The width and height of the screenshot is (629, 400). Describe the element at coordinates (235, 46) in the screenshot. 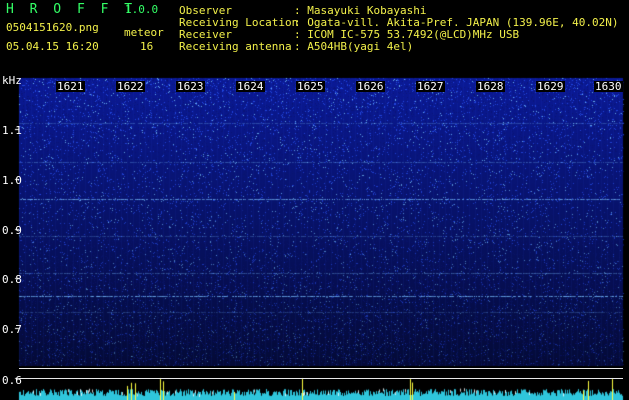

I see `antenna-label: Receiving antenna` at that location.